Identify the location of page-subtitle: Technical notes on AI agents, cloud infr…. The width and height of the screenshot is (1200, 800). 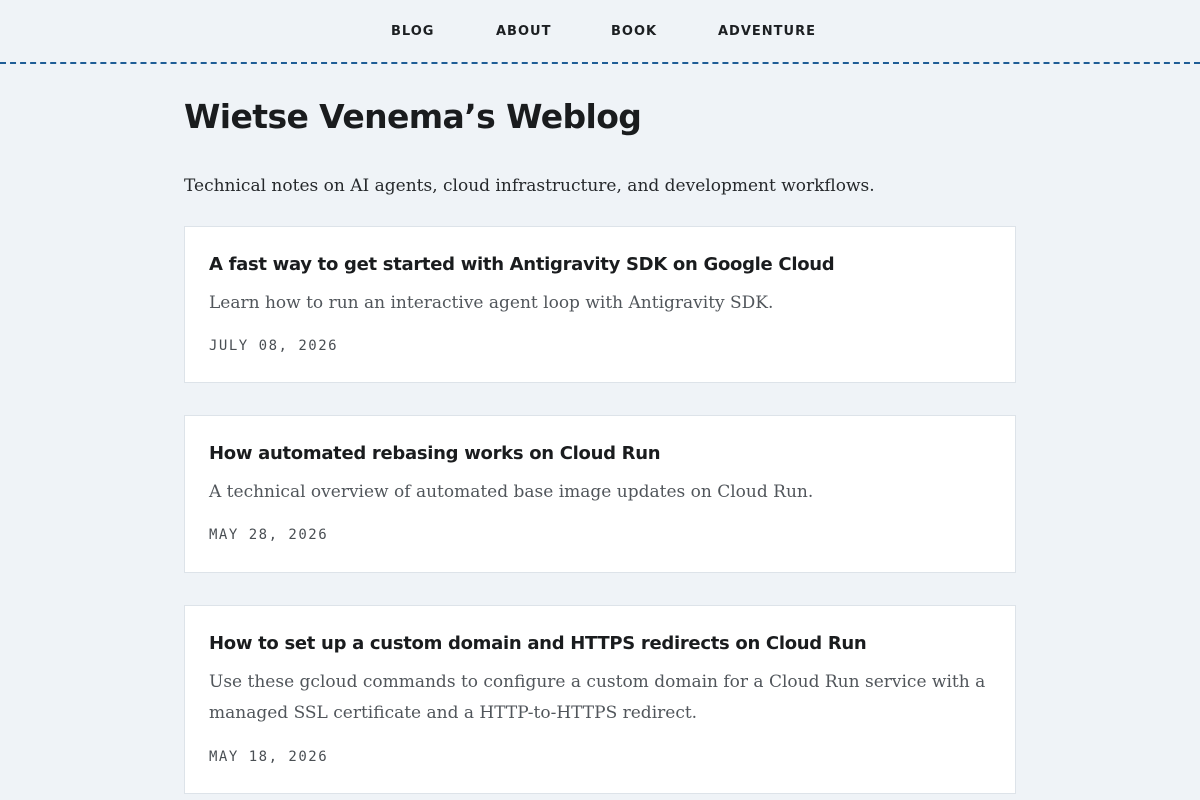
(529, 186).